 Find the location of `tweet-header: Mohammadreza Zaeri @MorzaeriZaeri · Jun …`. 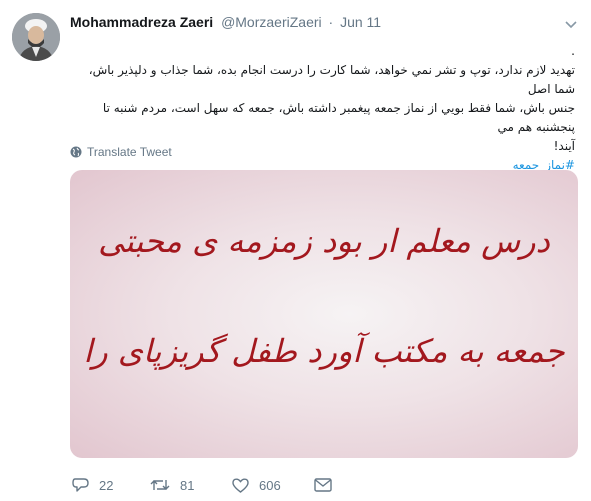

tweet-header: Mohammadreza Zaeri @MorzaeriZaeri · Jun … is located at coordinates (225, 22).